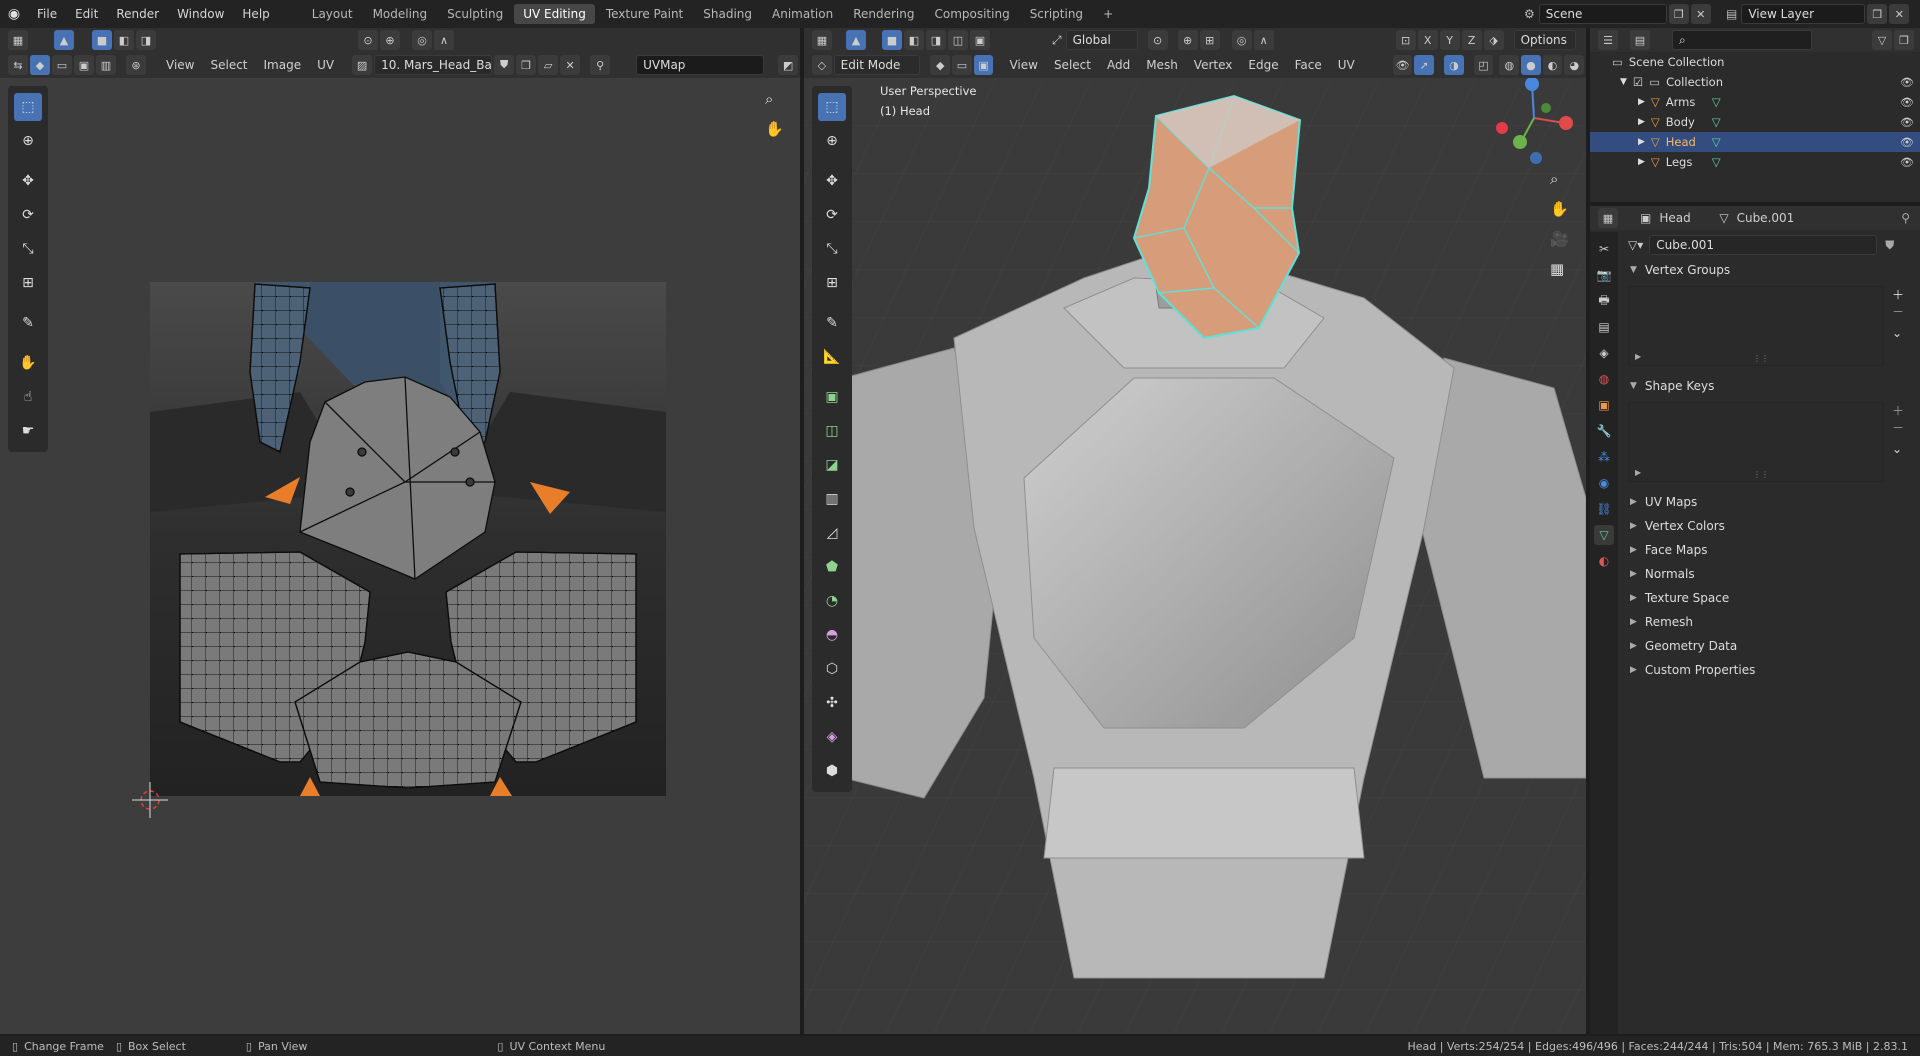 The height and width of the screenshot is (1056, 1920). I want to click on uv-map-field: UVMap, so click(700, 65).